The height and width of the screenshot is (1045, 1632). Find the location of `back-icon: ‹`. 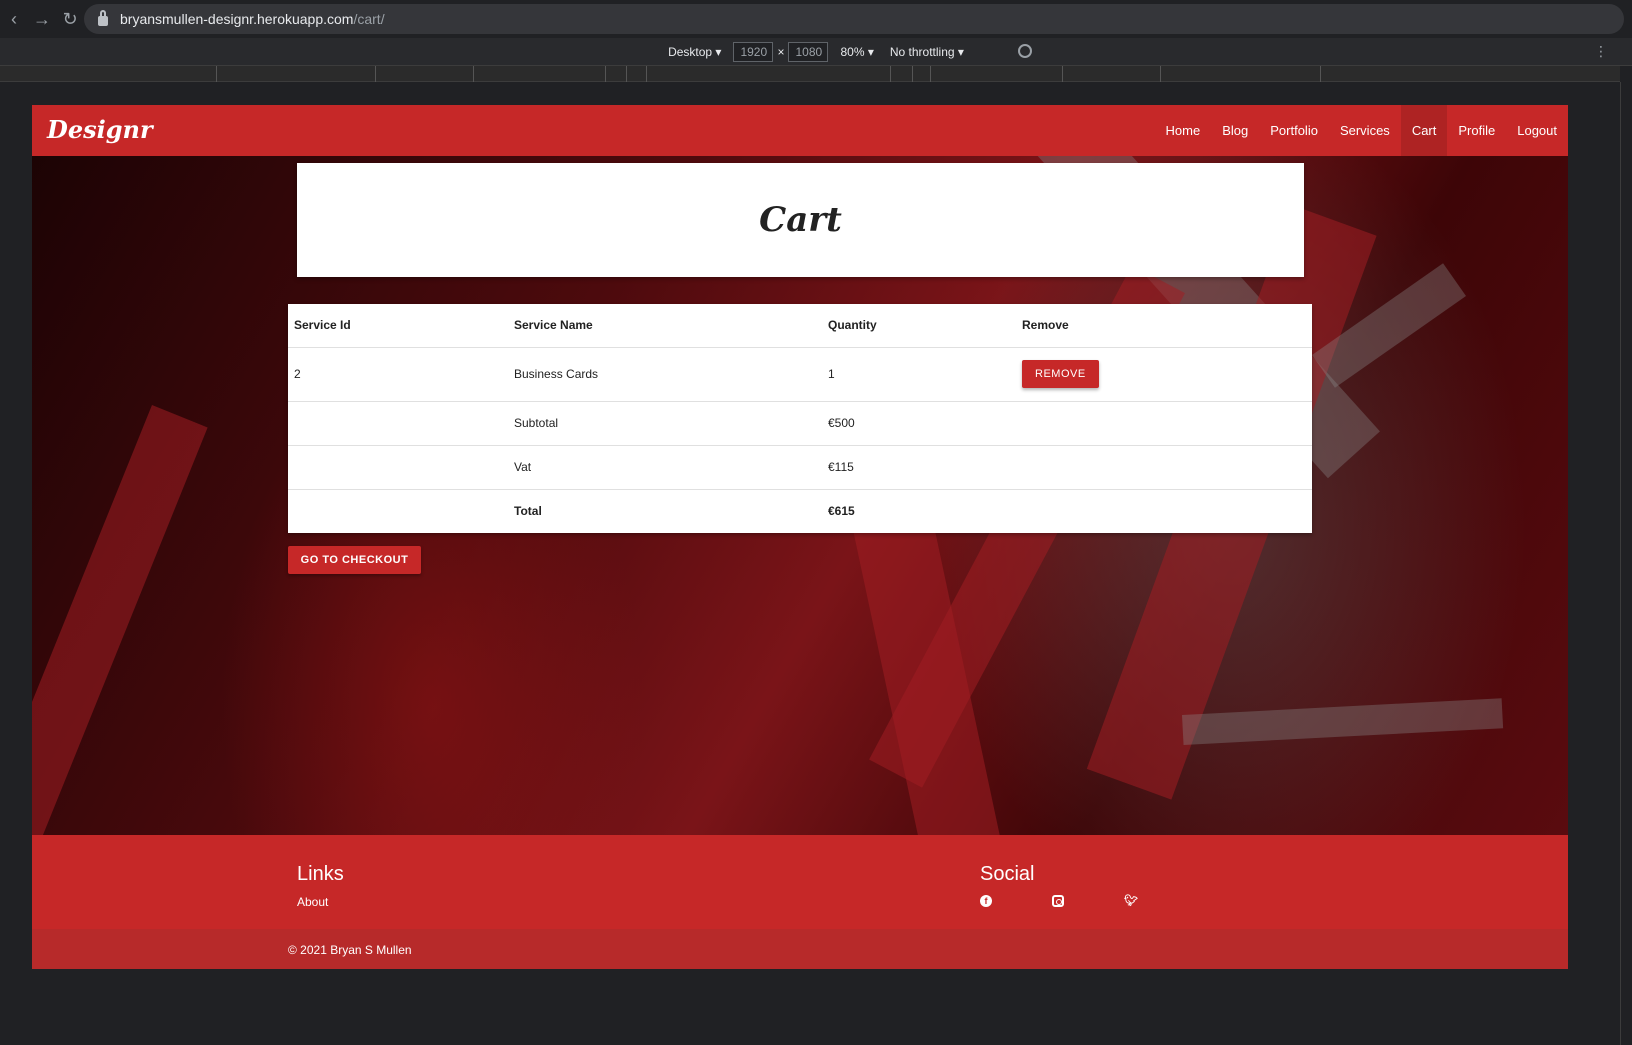

back-icon: ‹ is located at coordinates (14, 19).